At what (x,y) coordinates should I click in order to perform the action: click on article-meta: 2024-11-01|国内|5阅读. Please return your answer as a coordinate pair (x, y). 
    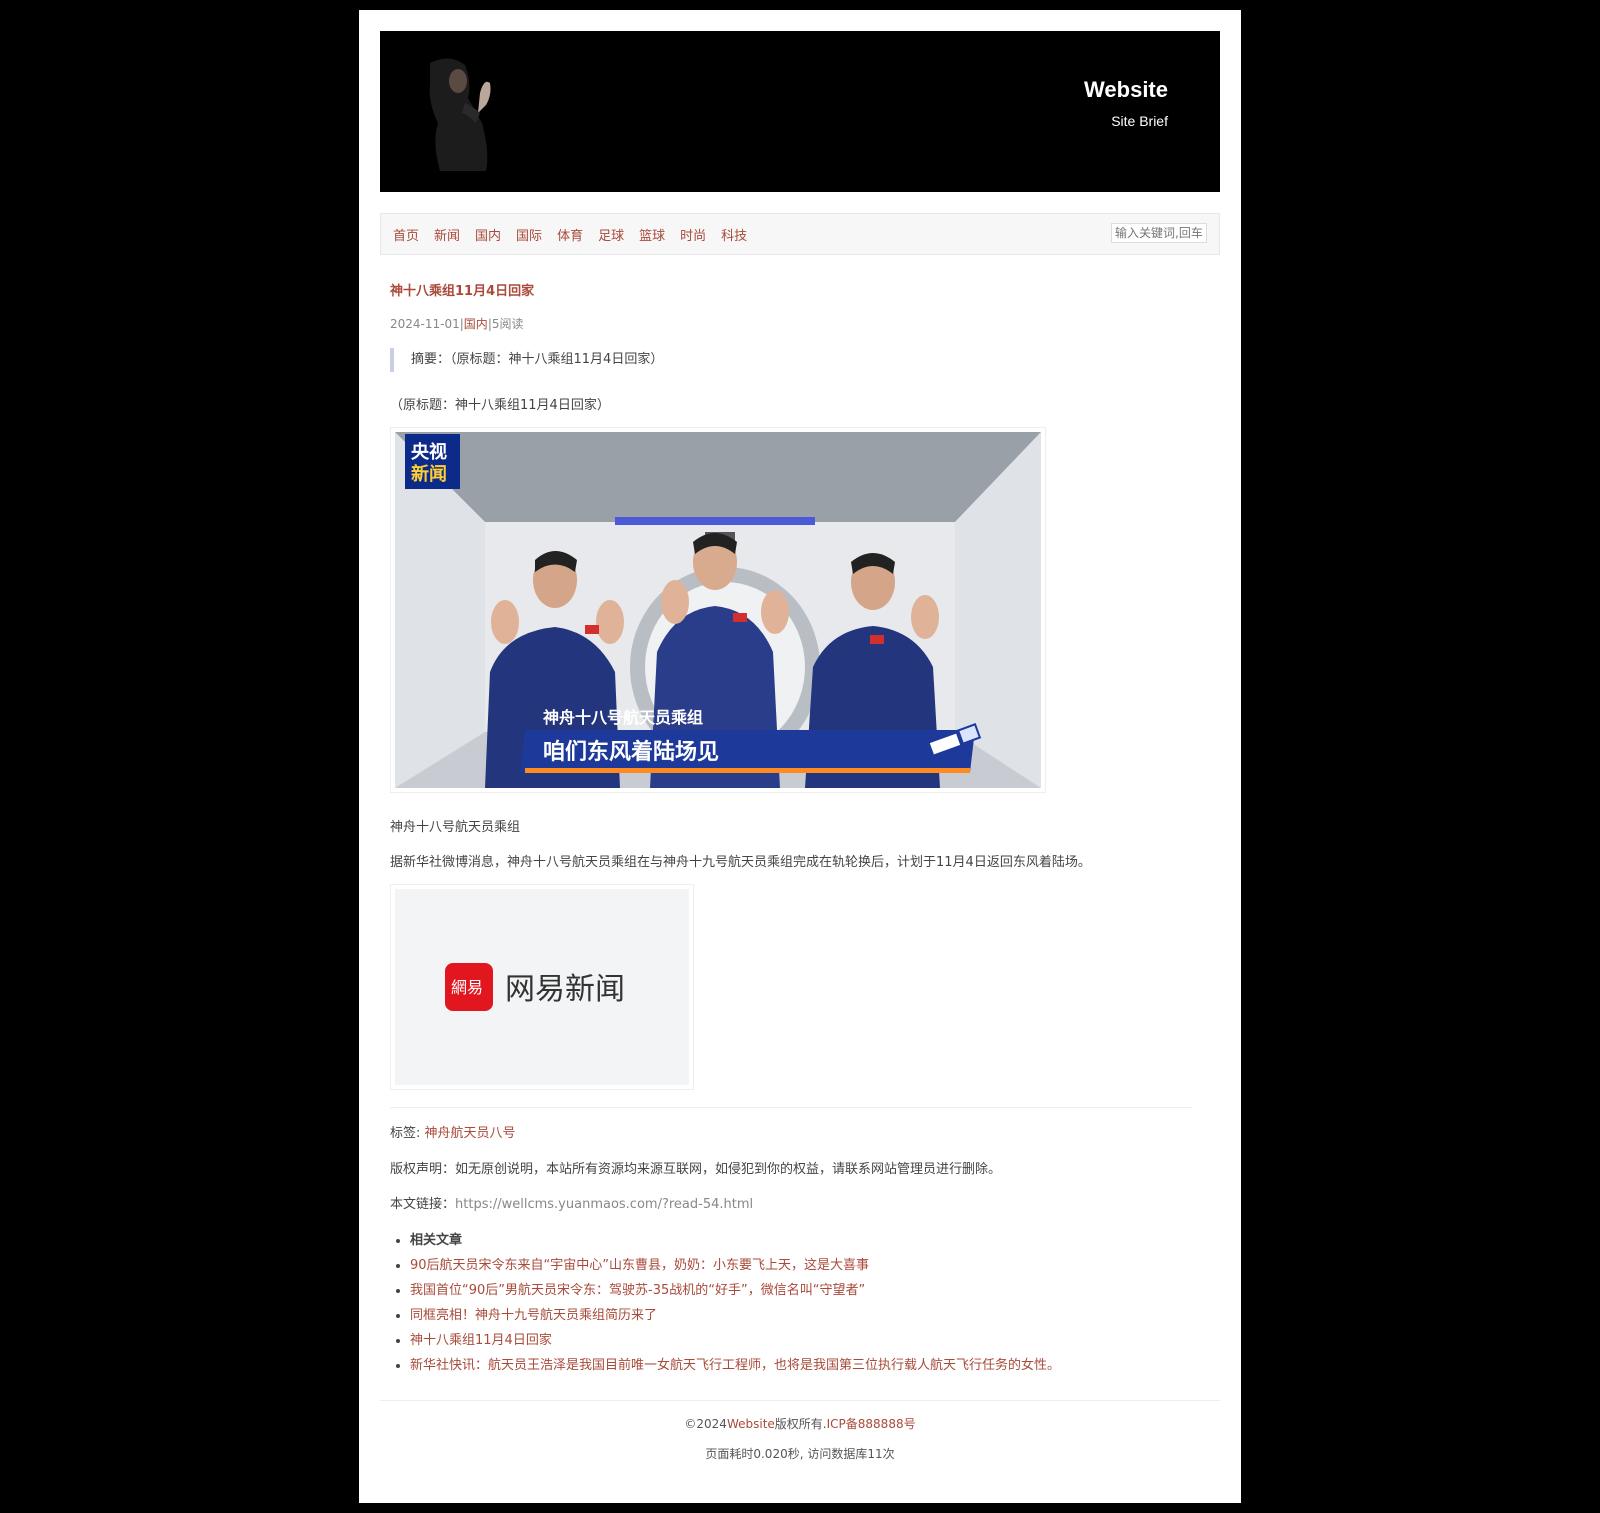
    Looking at the image, I should click on (457, 323).